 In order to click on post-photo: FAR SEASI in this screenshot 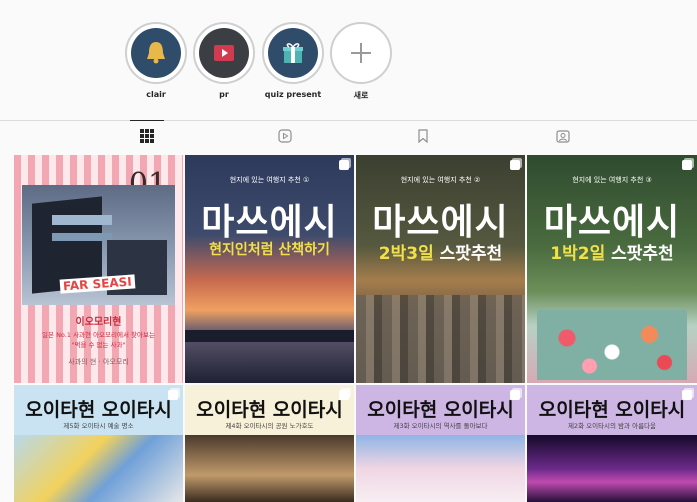, I will do `click(98, 245)`.